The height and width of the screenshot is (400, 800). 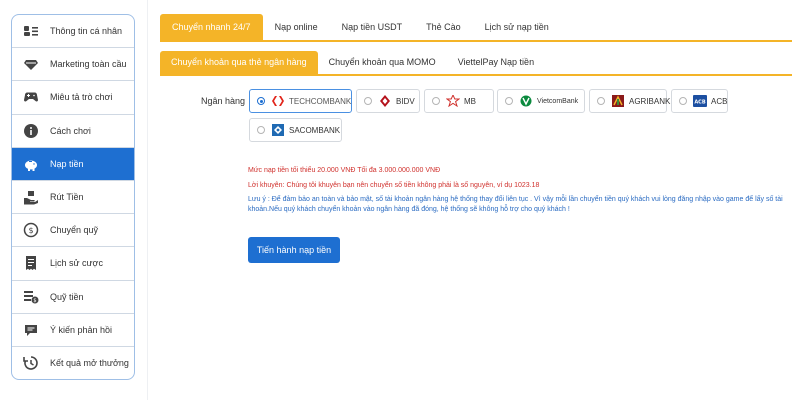 I want to click on sidebar-item-label: Quỹ tiền, so click(x=67, y=296).